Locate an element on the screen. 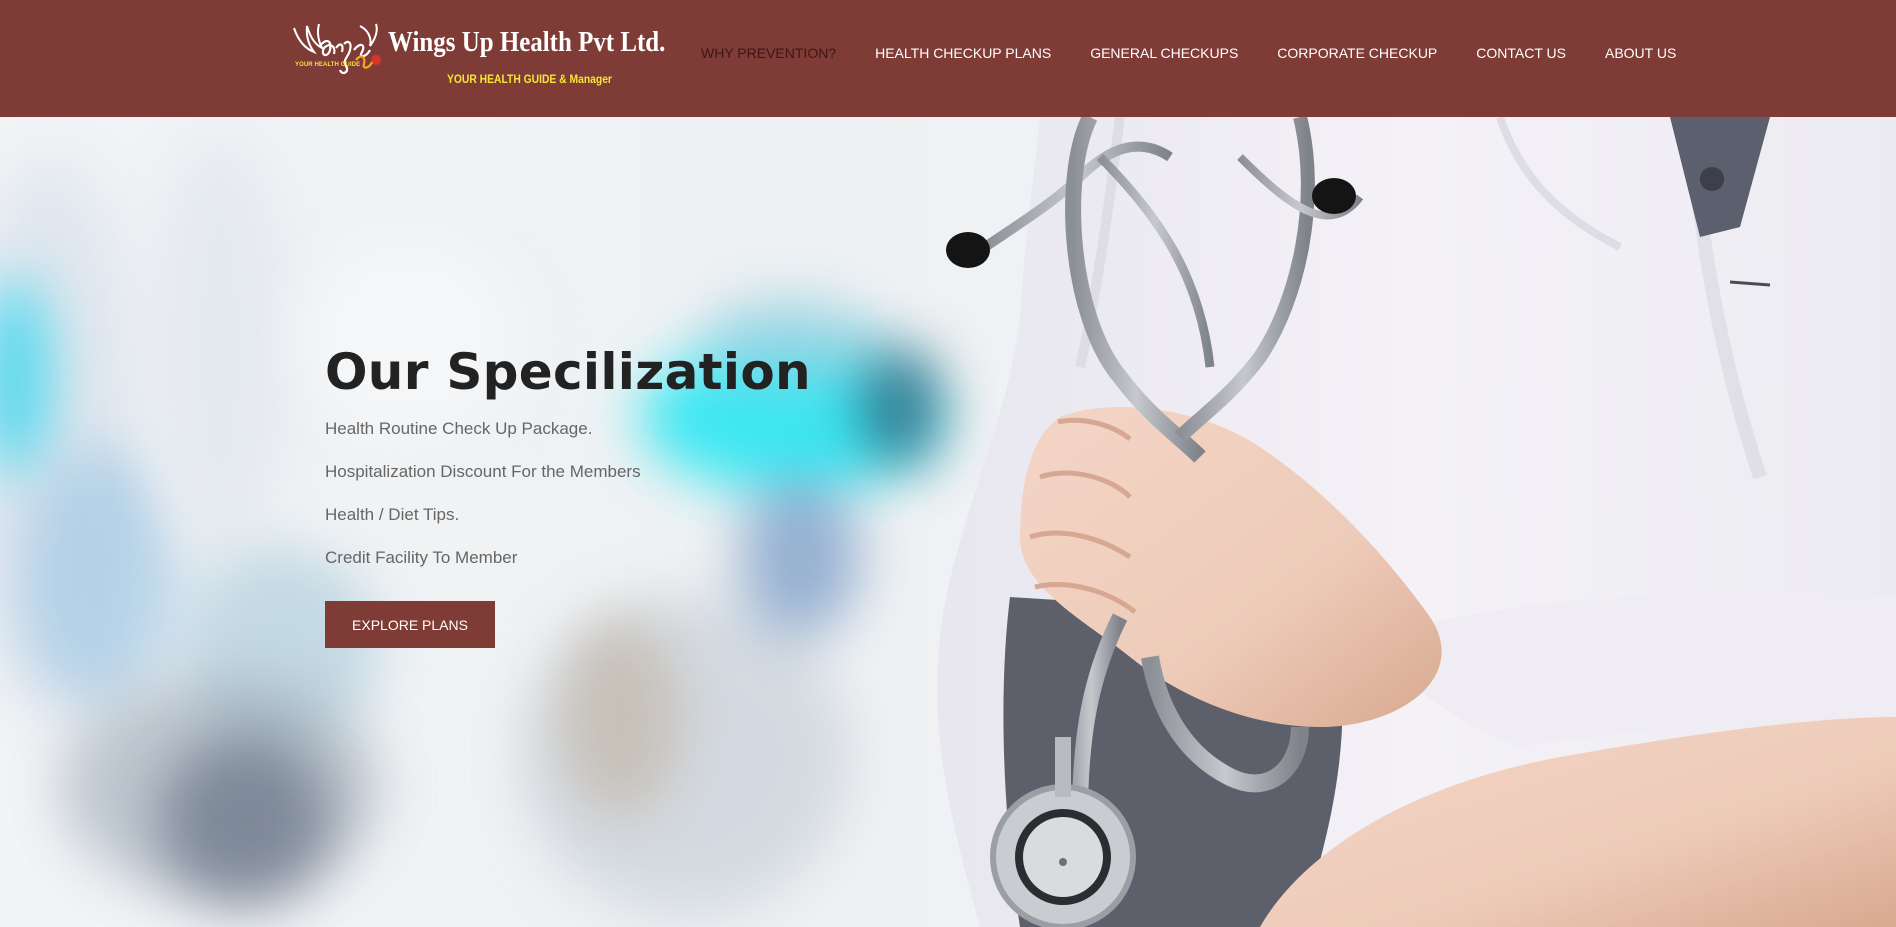 The image size is (1896, 927). wings-logo-icon is located at coordinates (337, 49).